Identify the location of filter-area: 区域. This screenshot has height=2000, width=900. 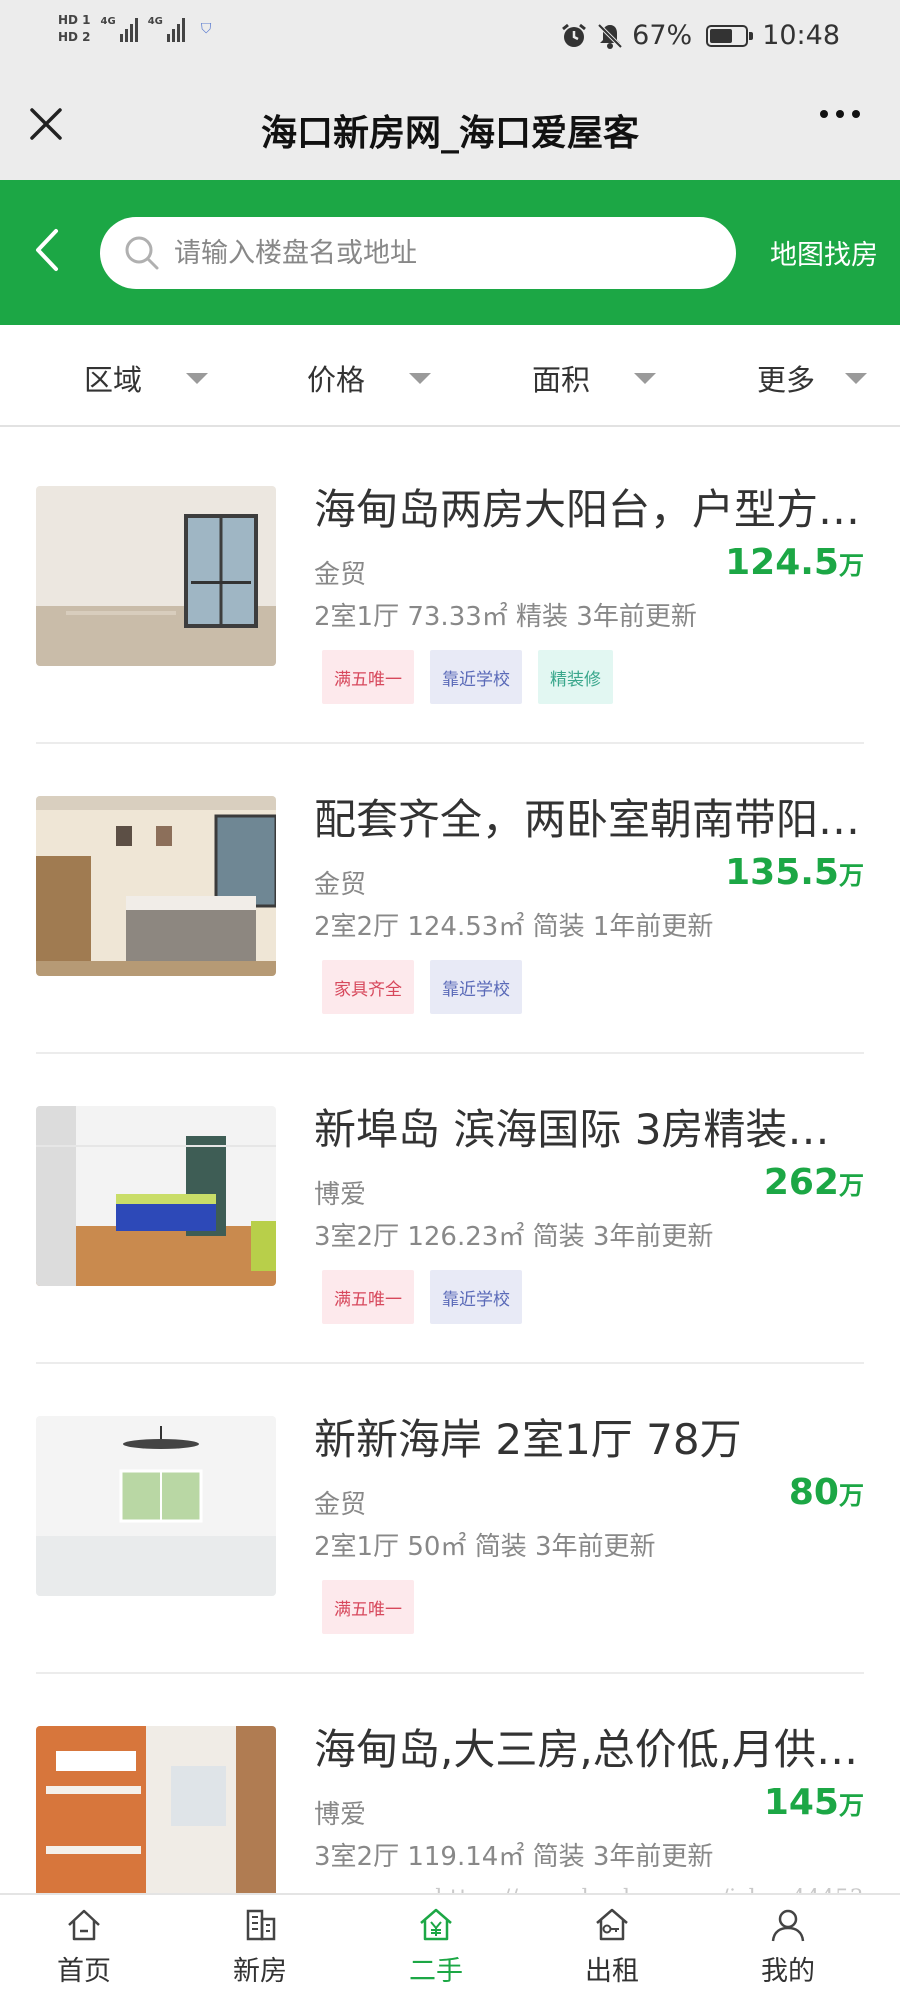
(146, 378).